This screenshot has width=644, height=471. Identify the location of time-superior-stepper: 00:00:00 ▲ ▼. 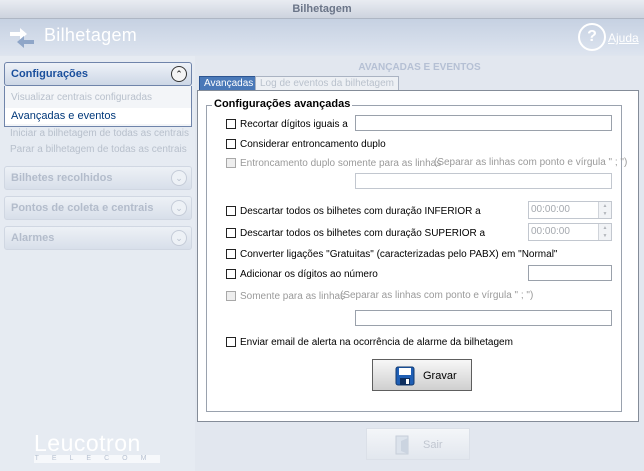
(570, 232).